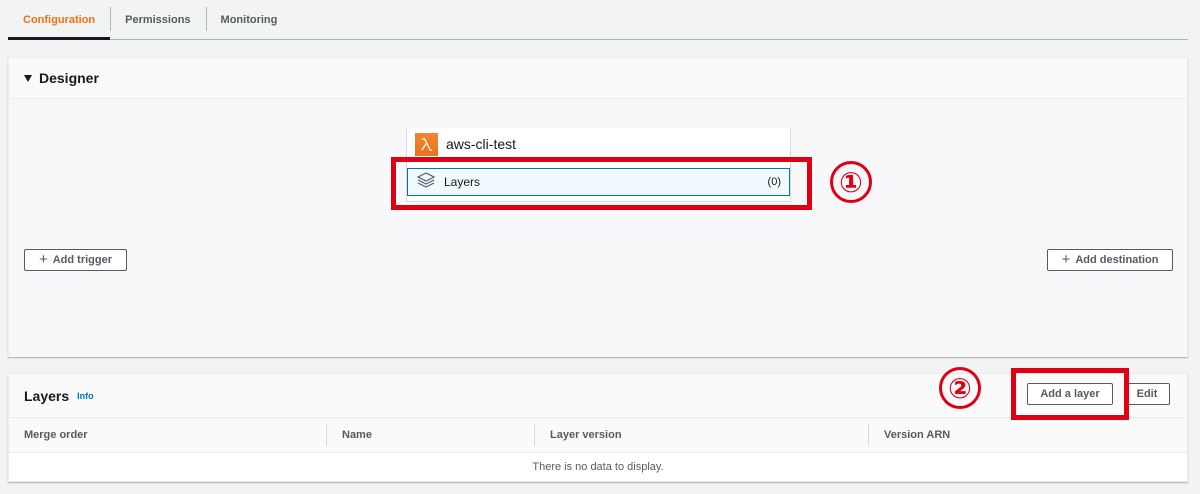  Describe the element at coordinates (426, 144) in the screenshot. I see `lambda-icon` at that location.